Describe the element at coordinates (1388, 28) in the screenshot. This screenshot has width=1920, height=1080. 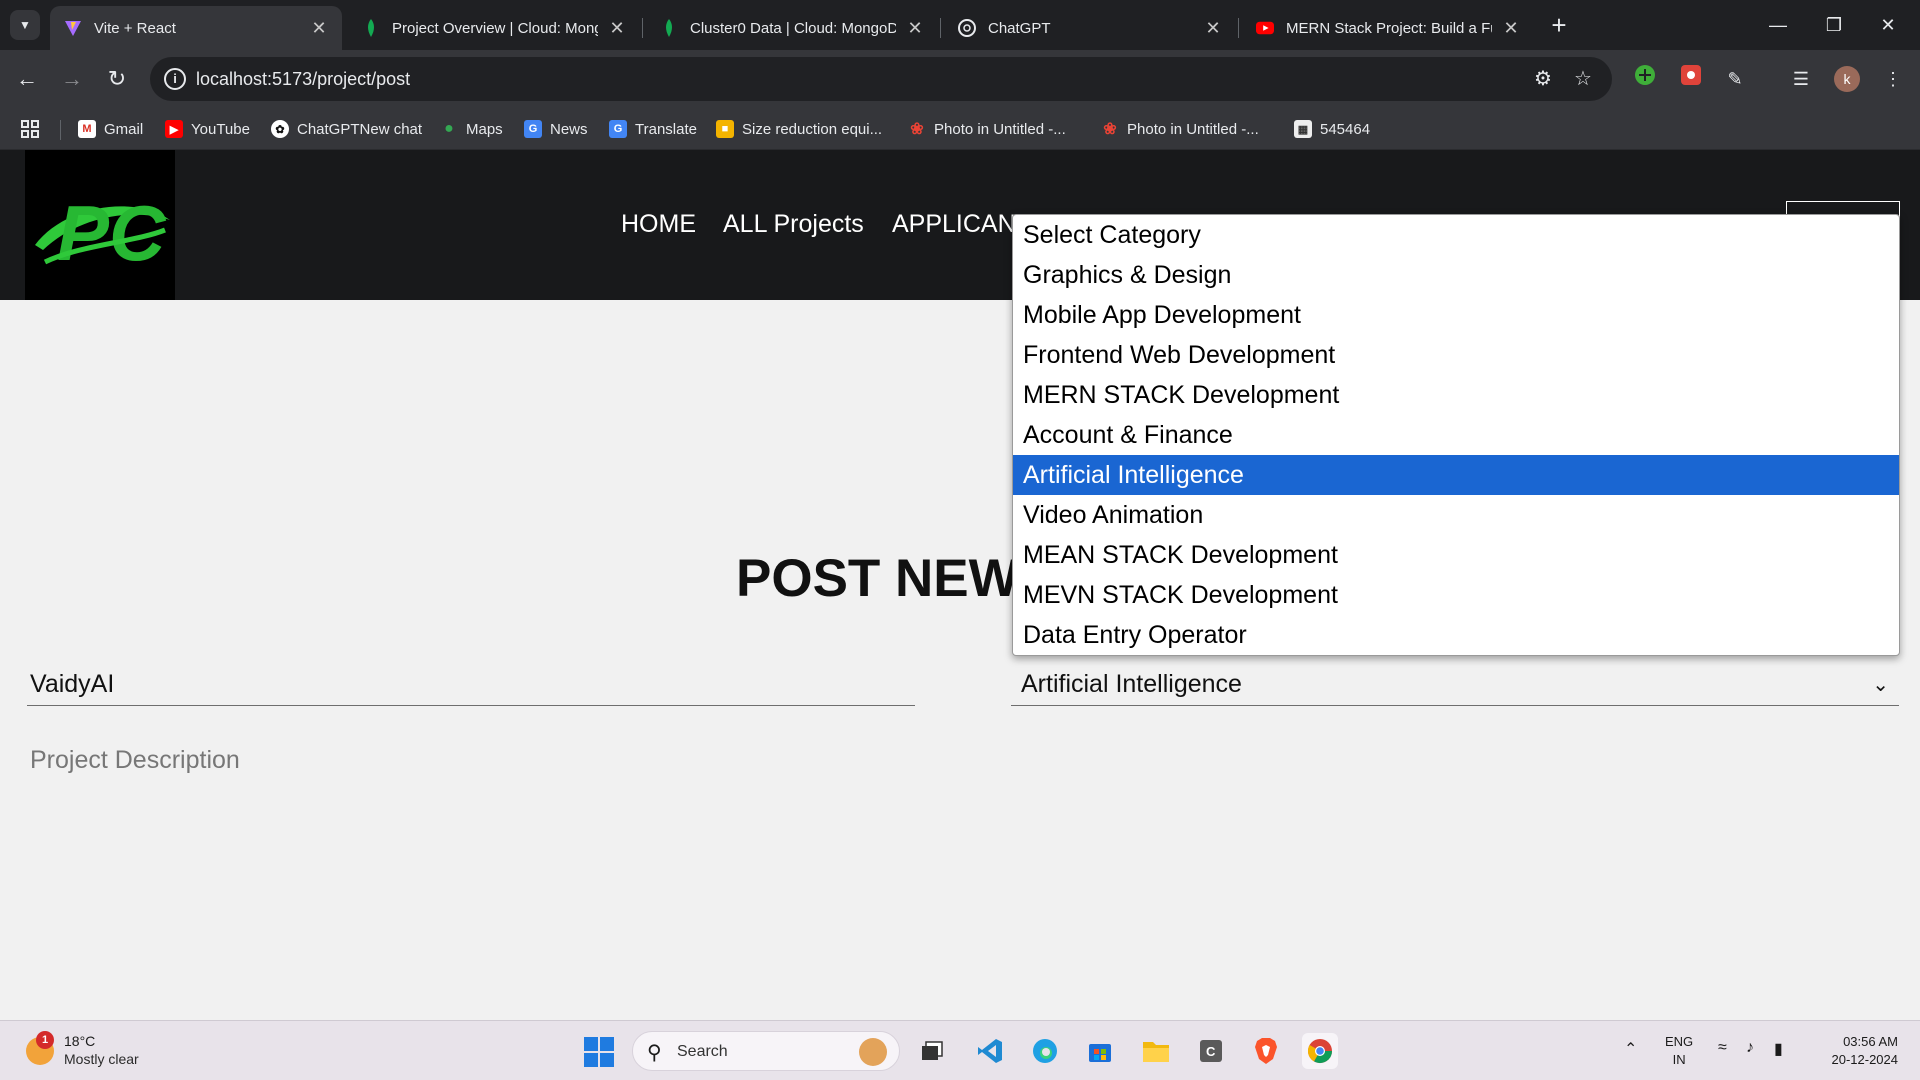
I see `tab-youtube-mern: MERN Stack Project: Build a Full ✕` at that location.